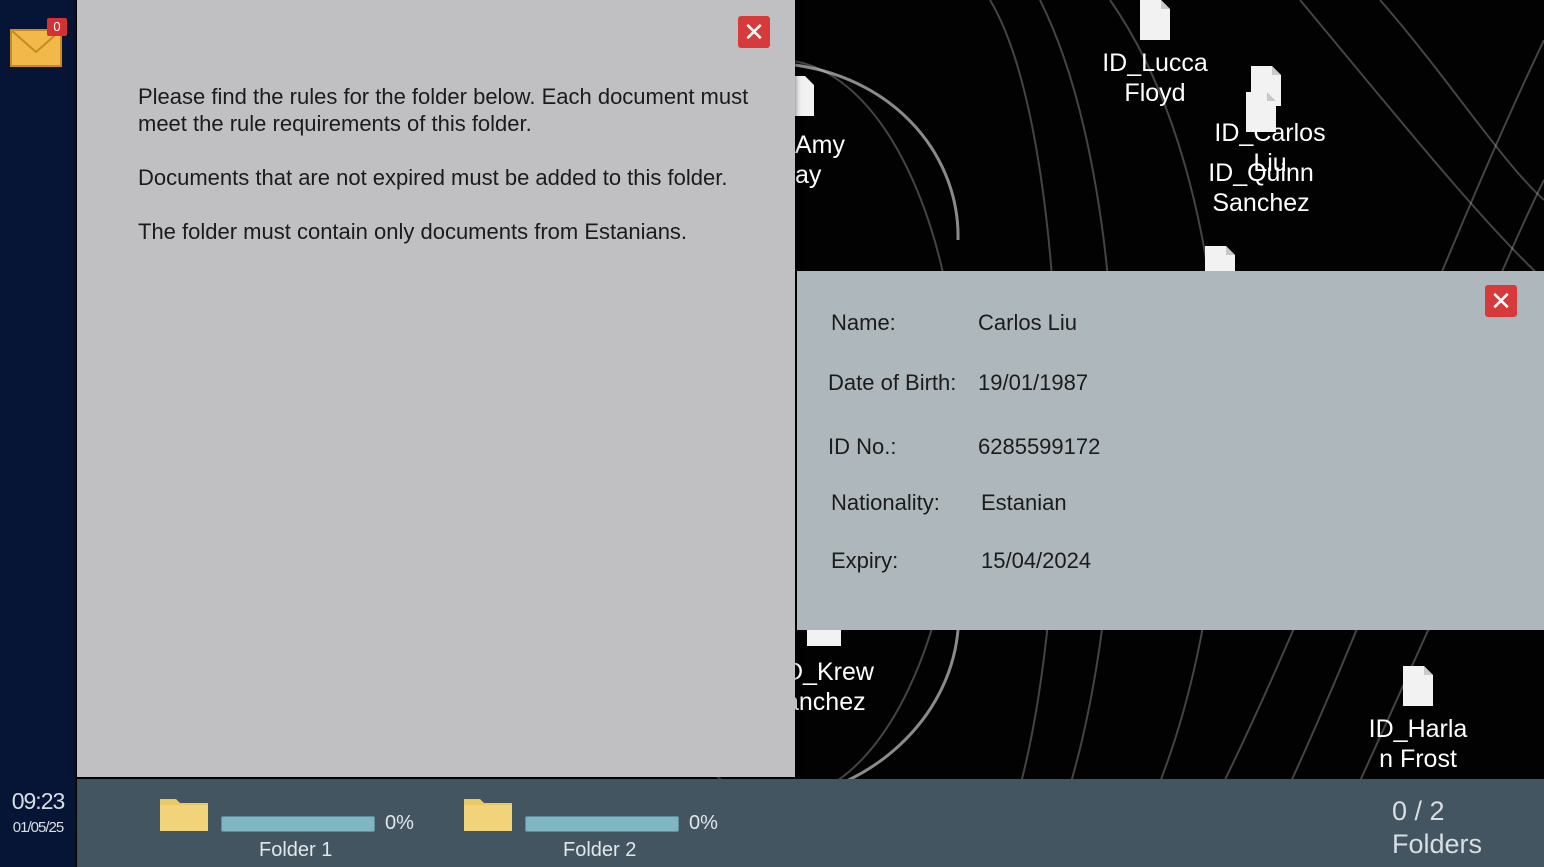 The width and height of the screenshot is (1544, 867). Describe the element at coordinates (1024, 502) in the screenshot. I see `id-nationality-value: Estanian` at that location.